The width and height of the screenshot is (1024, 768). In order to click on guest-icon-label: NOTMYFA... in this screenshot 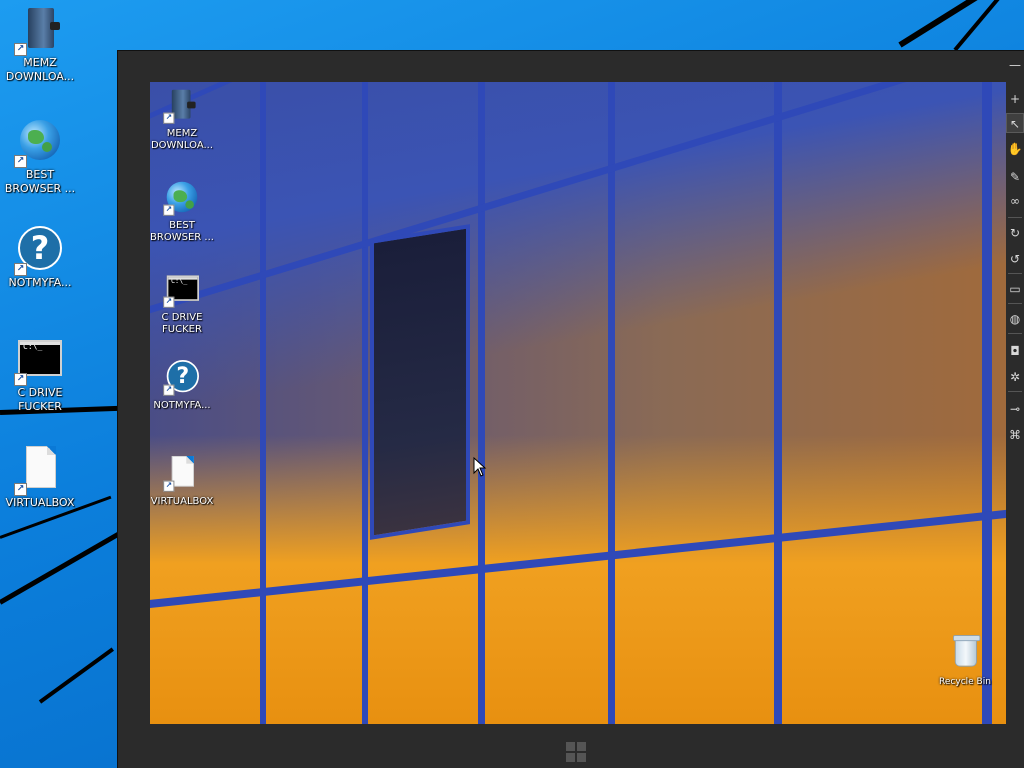, I will do `click(182, 405)`.